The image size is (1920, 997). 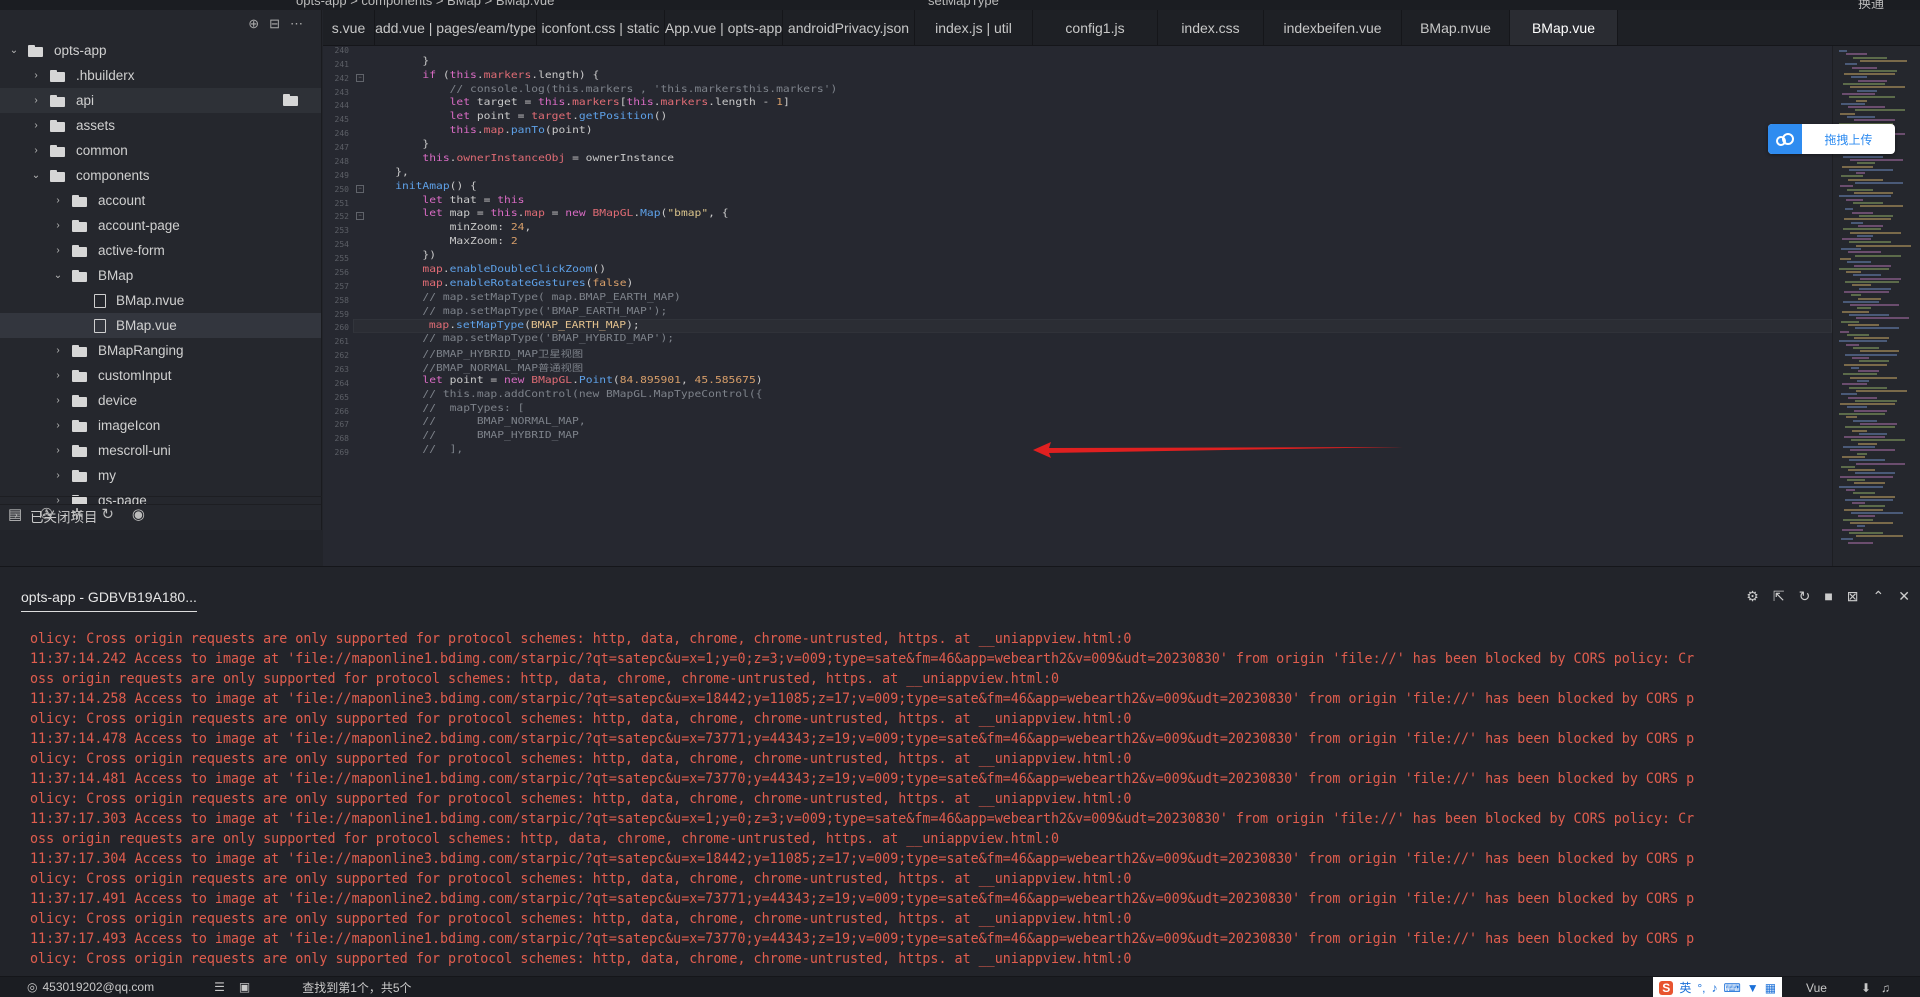 I want to click on download-icon: ⬇, so click(x=1866, y=988).